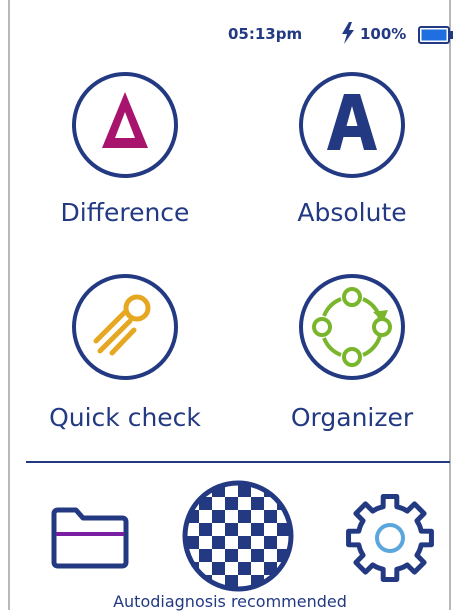 The width and height of the screenshot is (454, 611). What do you see at coordinates (238, 462) in the screenshot?
I see `divider` at bounding box center [238, 462].